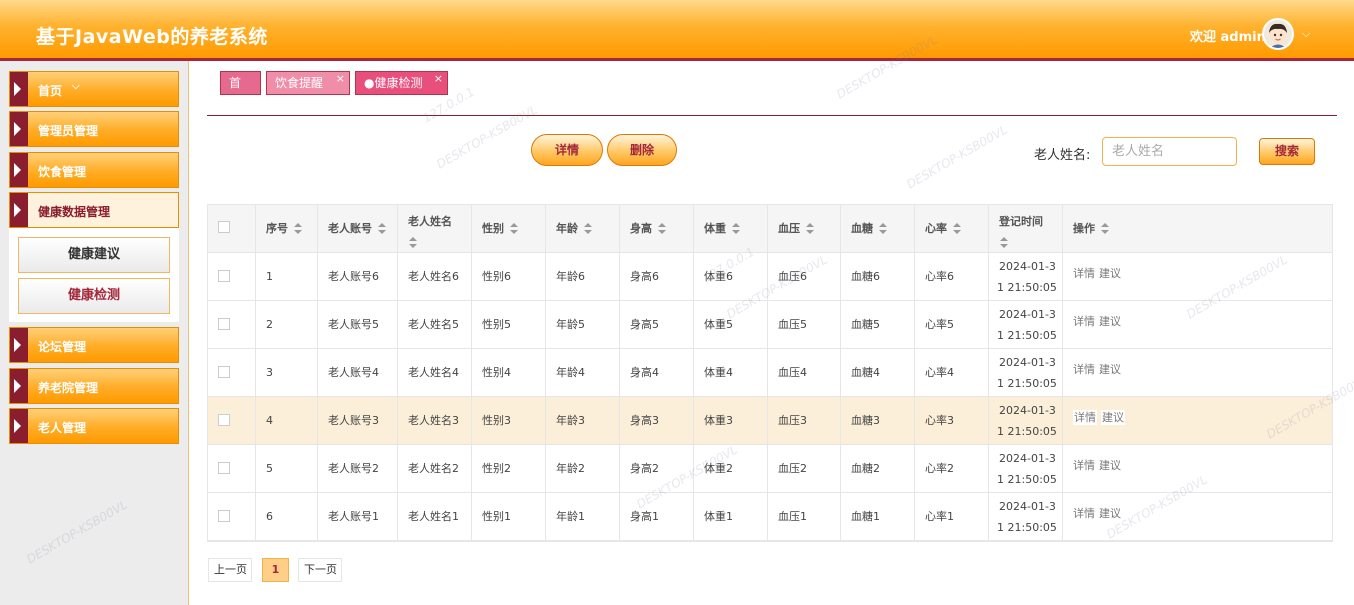  I want to click on cell-name: 老人姓名6, so click(435, 276).